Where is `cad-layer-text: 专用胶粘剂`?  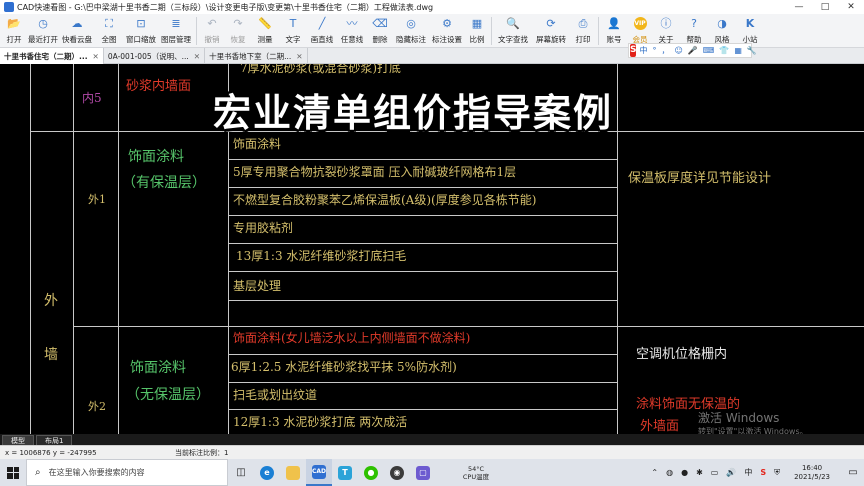
cad-layer-text: 专用胶粘剂 is located at coordinates (263, 228).